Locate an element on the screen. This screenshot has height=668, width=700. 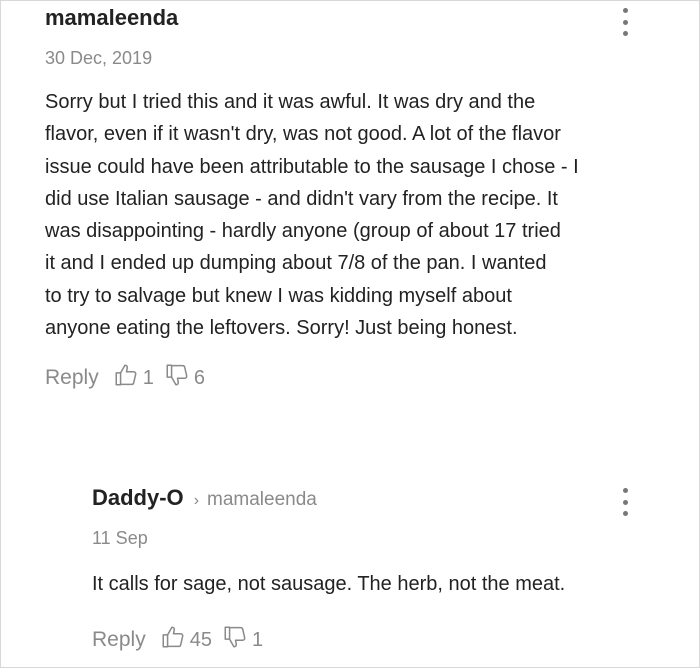
dislike-button: 6 is located at coordinates (184, 378).